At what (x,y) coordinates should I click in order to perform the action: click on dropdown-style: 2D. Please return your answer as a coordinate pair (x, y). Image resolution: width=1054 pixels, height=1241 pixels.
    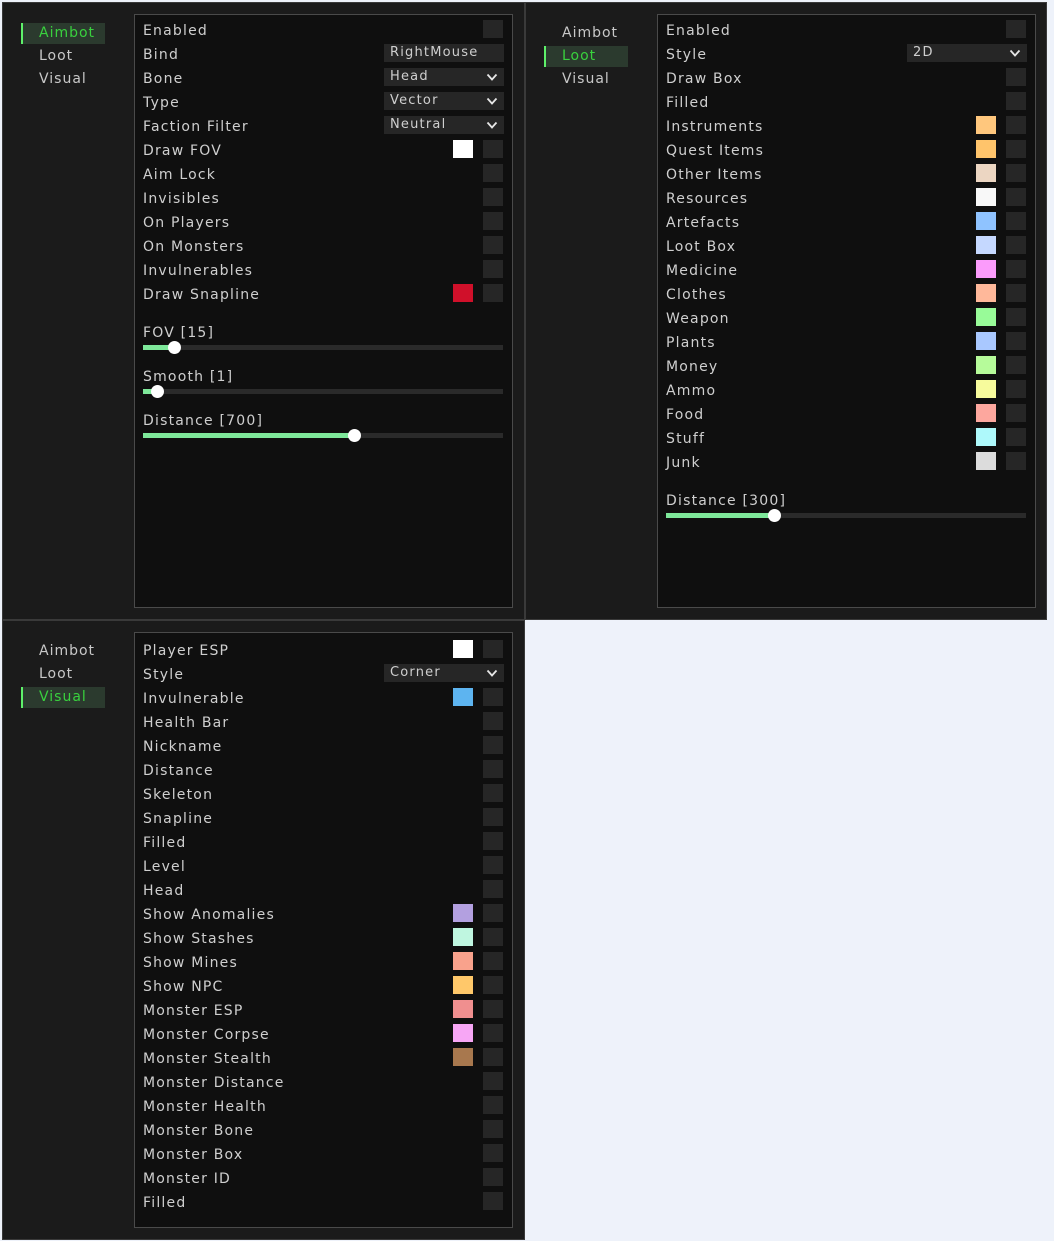
    Looking at the image, I should click on (967, 53).